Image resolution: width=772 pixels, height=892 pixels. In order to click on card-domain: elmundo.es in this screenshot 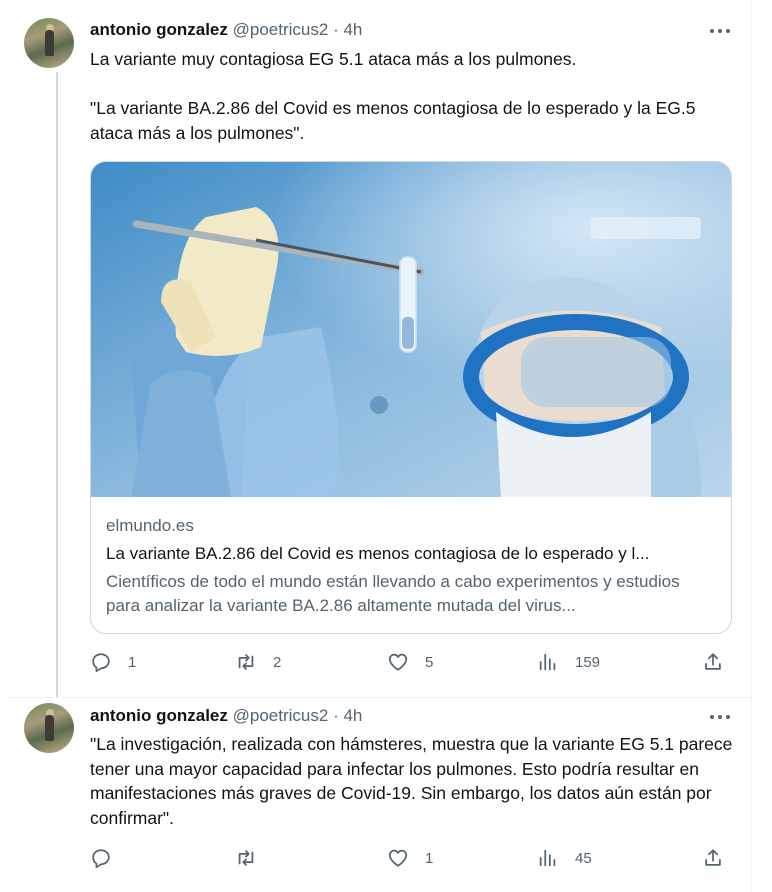, I will do `click(412, 526)`.